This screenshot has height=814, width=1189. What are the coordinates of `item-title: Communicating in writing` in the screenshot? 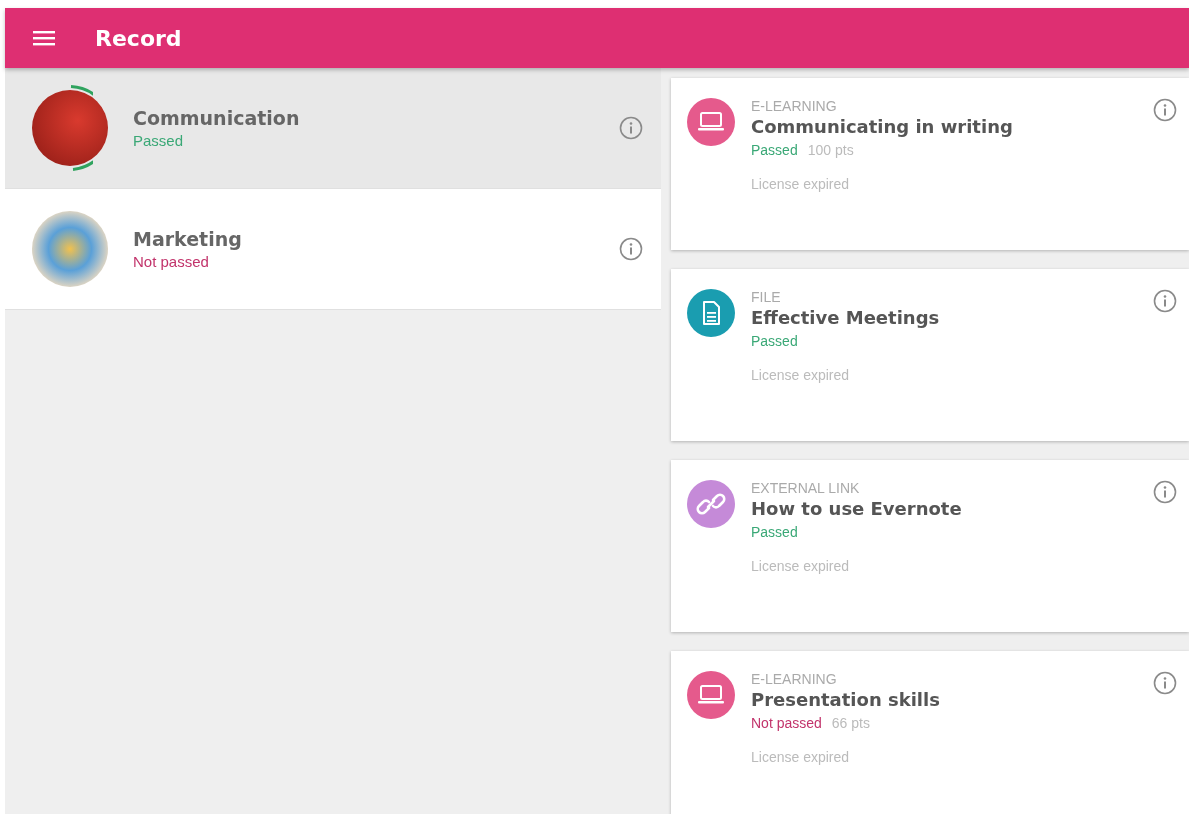 It's located at (882, 126).